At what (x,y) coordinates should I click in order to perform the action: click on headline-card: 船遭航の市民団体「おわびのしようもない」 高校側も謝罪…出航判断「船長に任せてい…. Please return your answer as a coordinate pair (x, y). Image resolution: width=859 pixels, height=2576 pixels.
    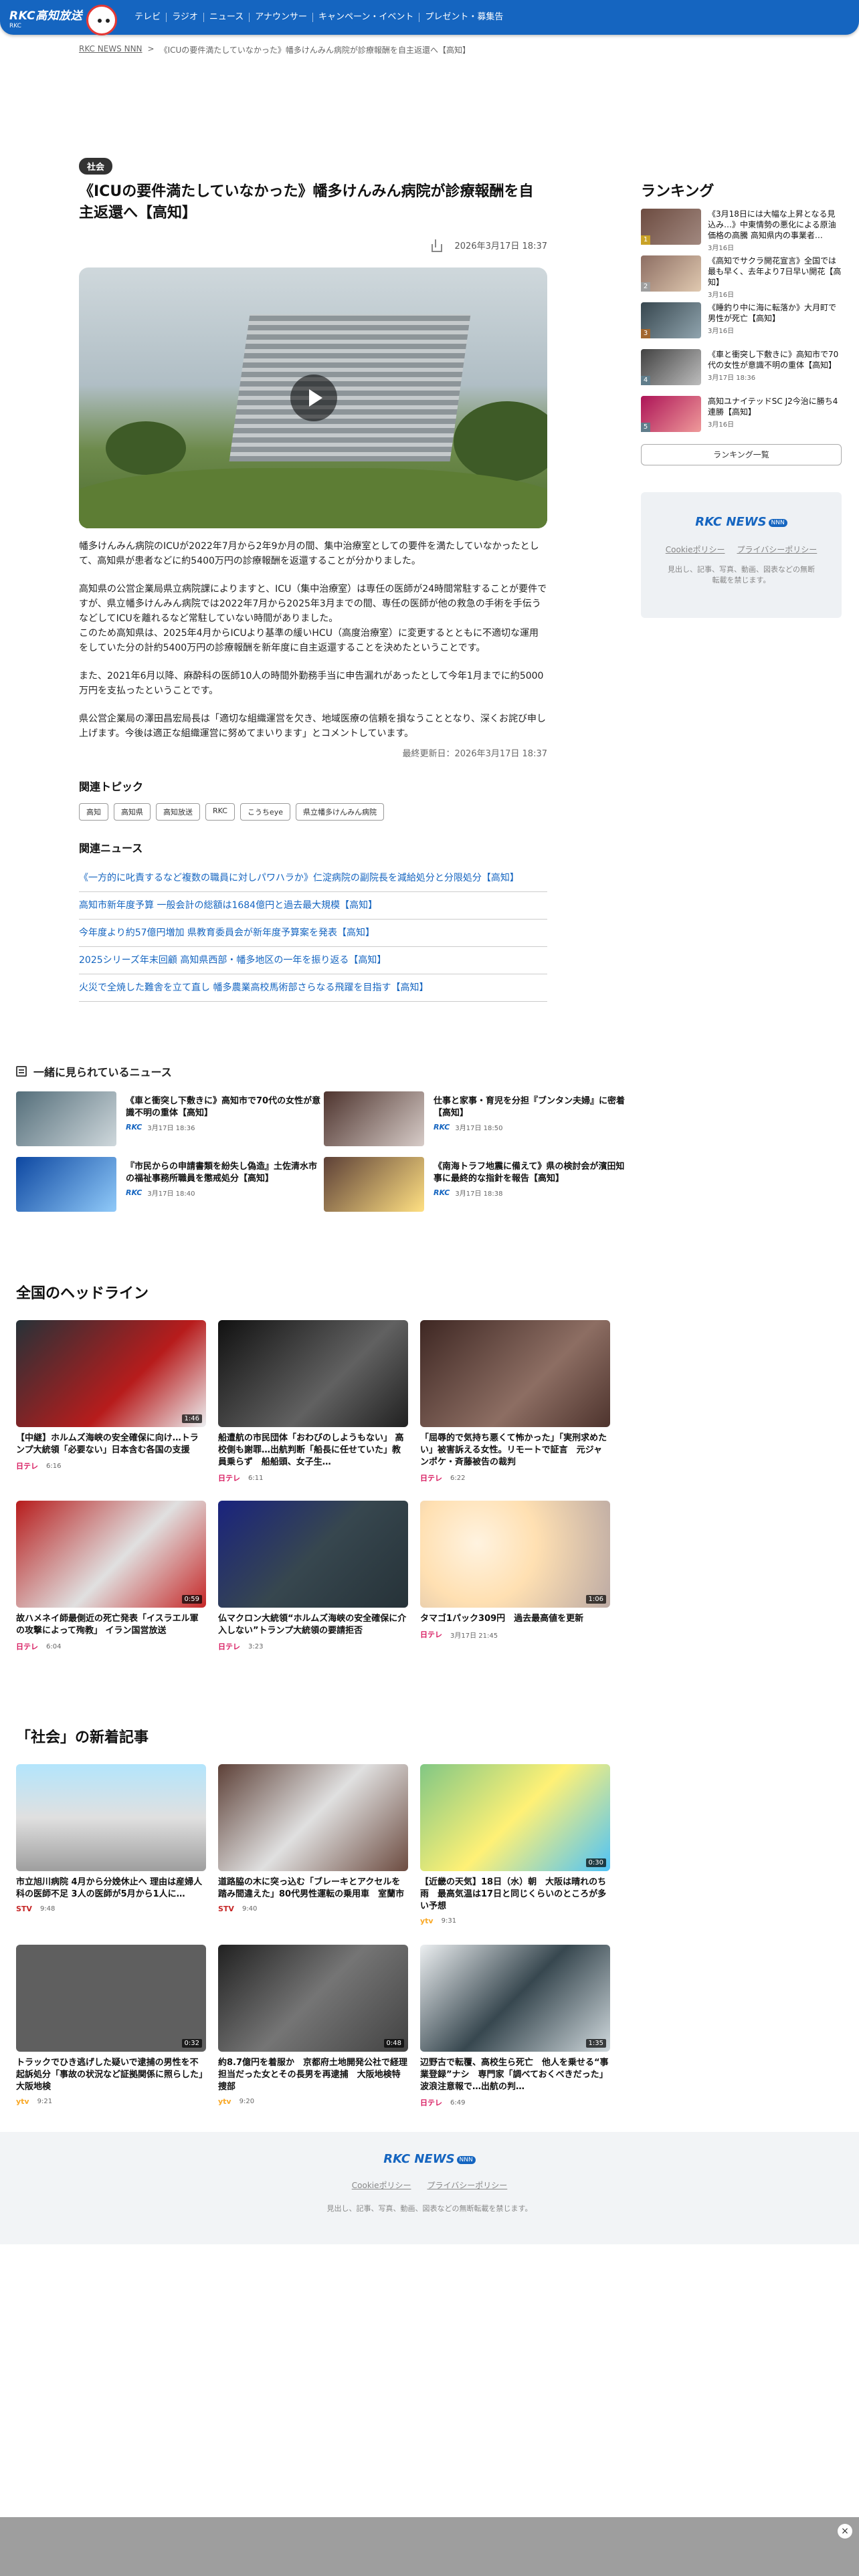
    Looking at the image, I should click on (313, 1404).